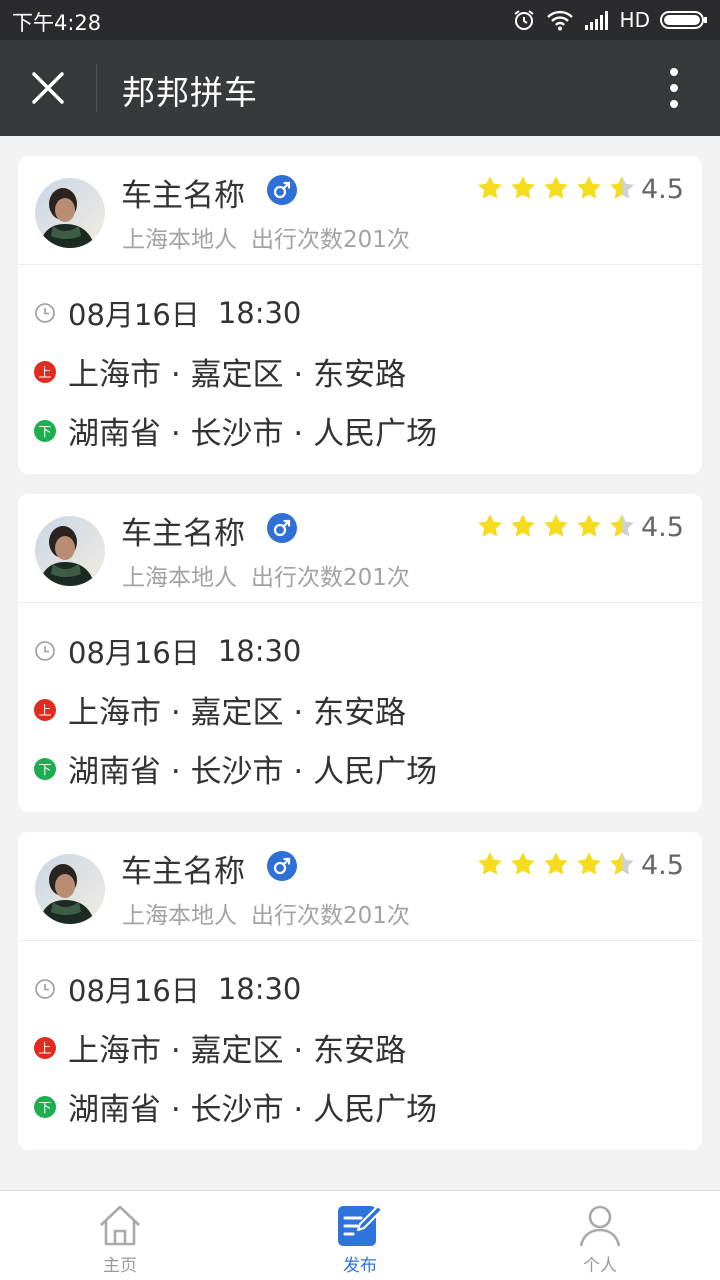 The width and height of the screenshot is (720, 1280). Describe the element at coordinates (96, 88) in the screenshot. I see `title-divider` at that location.